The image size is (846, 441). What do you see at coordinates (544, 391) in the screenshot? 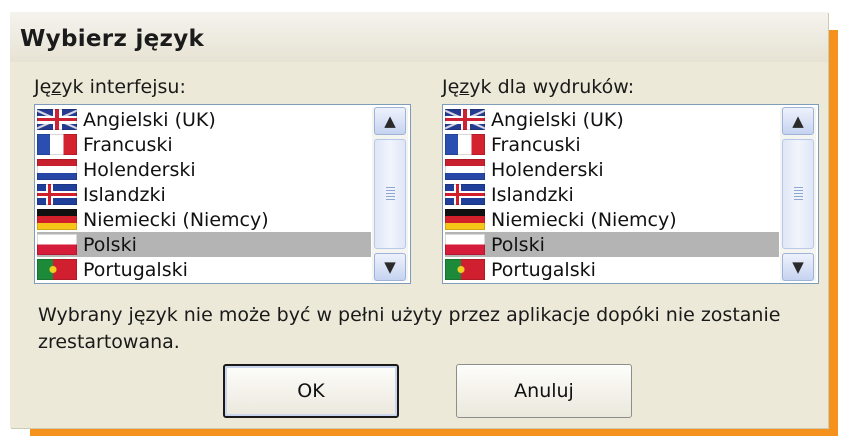
I see `cancel-button: Anuluj` at bounding box center [544, 391].